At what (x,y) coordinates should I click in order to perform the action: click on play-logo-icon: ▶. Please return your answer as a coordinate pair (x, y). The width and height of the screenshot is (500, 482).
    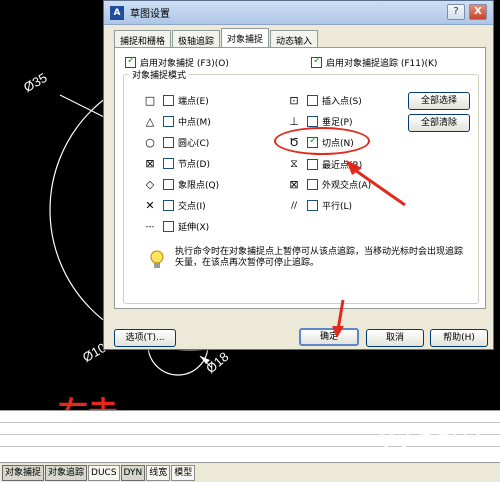
    Looking at the image, I should click on (395, 437).